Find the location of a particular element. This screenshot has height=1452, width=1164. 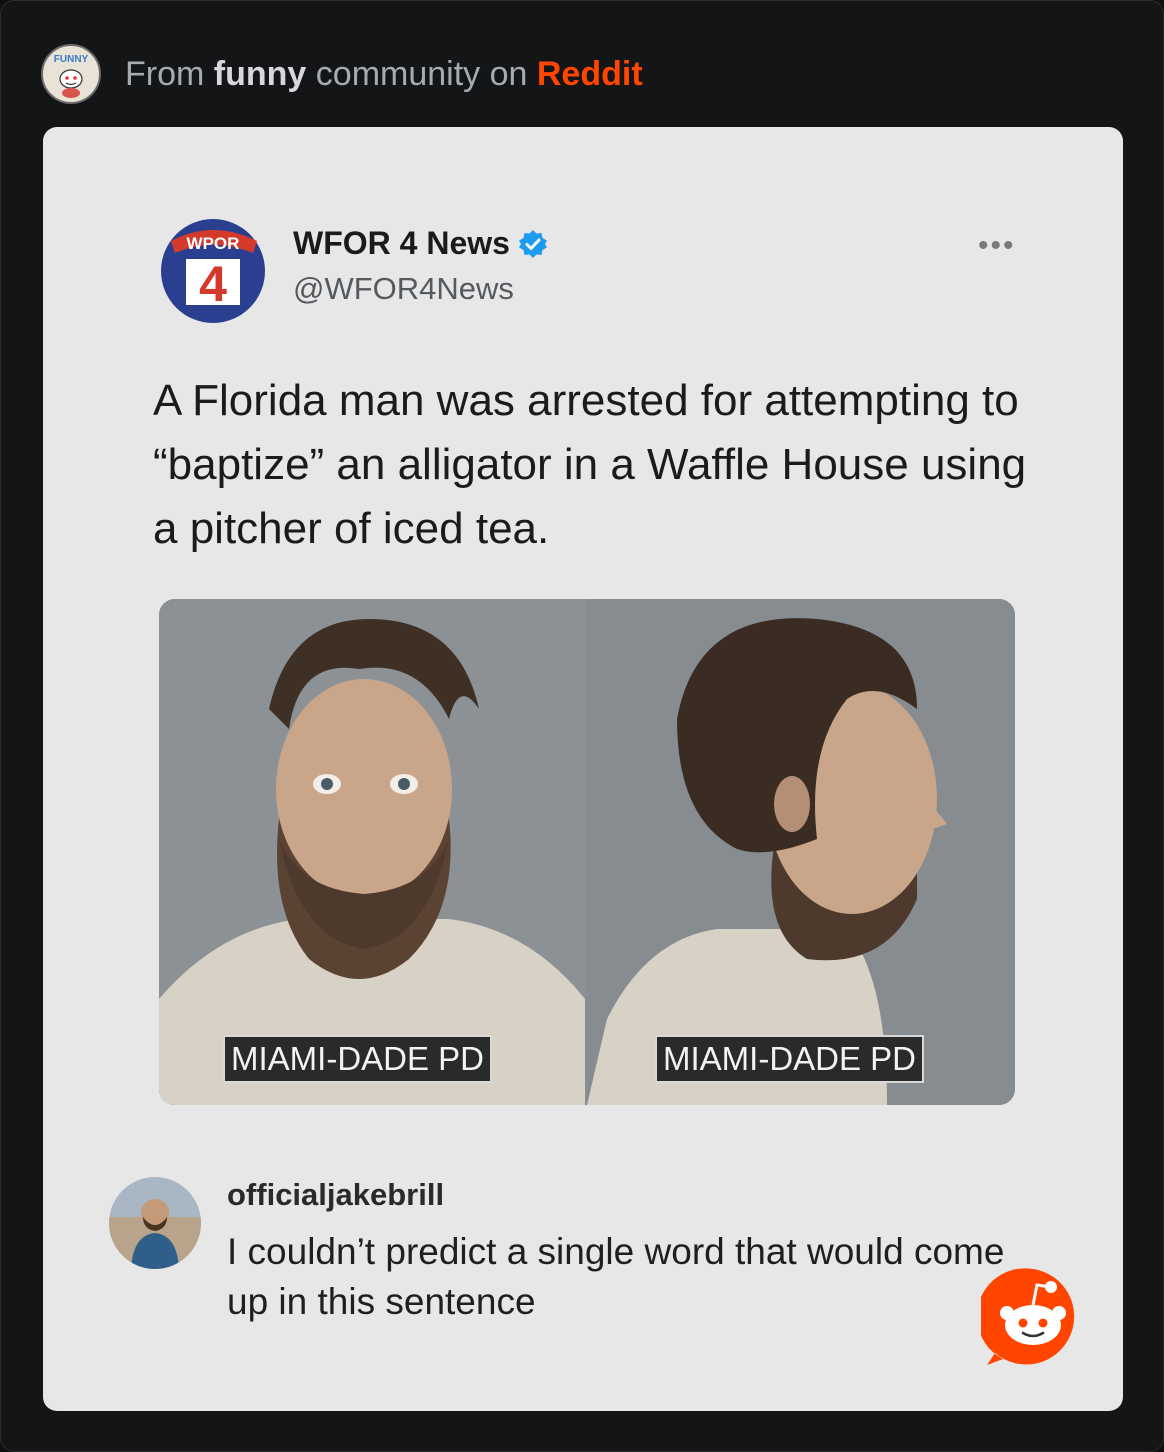

author-name-text: WFOR 4 News is located at coordinates (401, 243).